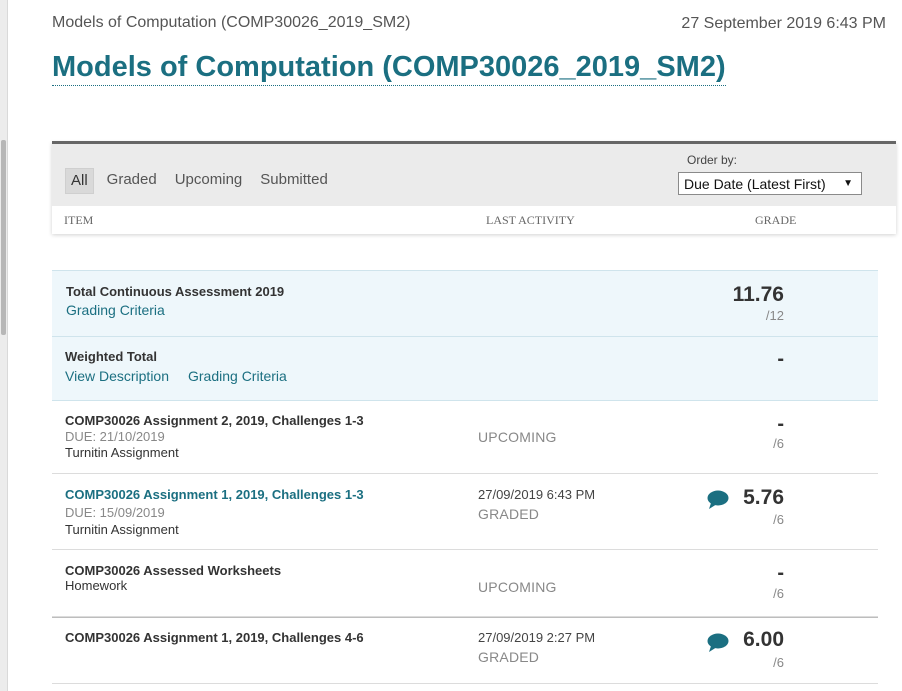 This screenshot has height=691, width=902. I want to click on filter-all-button: All, so click(79, 181).